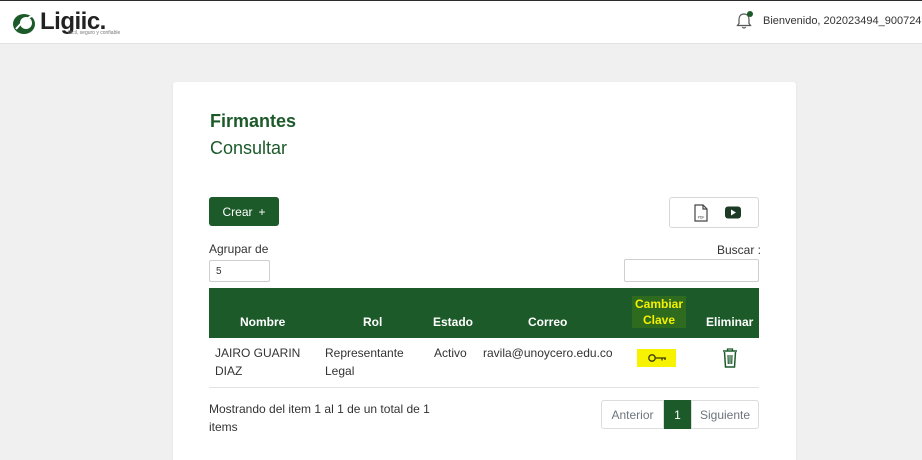 The width and height of the screenshot is (922, 460). What do you see at coordinates (239, 249) in the screenshot?
I see `group-by-label: Agrupar de` at bounding box center [239, 249].